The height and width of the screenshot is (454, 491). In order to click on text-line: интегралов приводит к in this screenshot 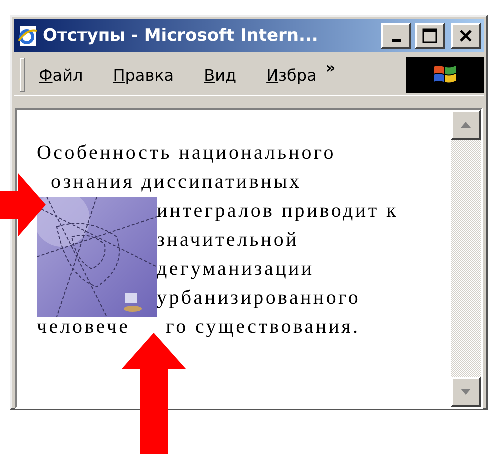, I will do `click(277, 211)`.